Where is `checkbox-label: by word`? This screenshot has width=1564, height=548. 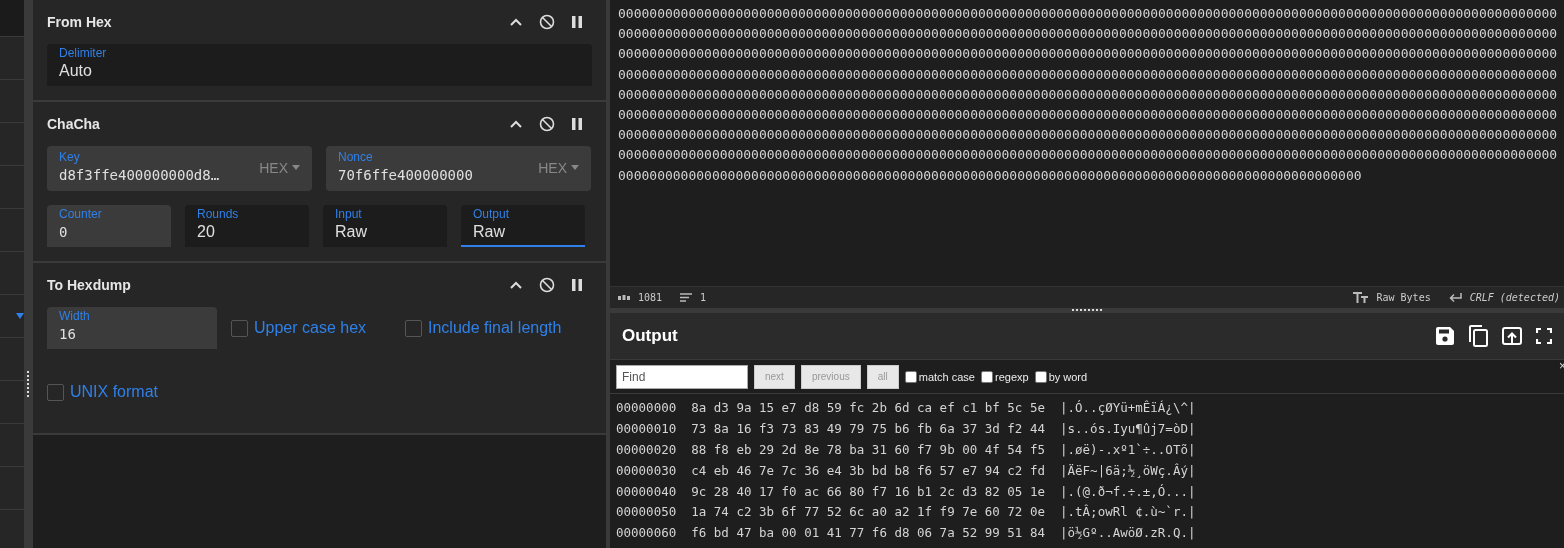
checkbox-label: by word is located at coordinates (1068, 376).